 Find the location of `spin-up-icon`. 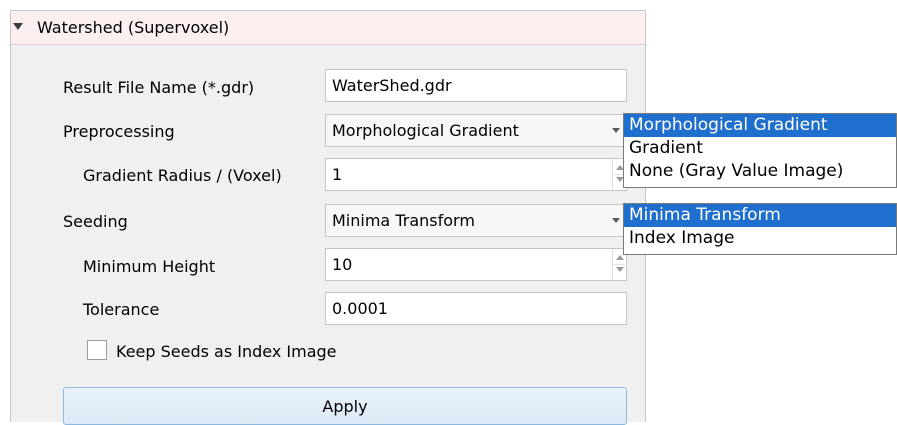

spin-up-icon is located at coordinates (620, 257).